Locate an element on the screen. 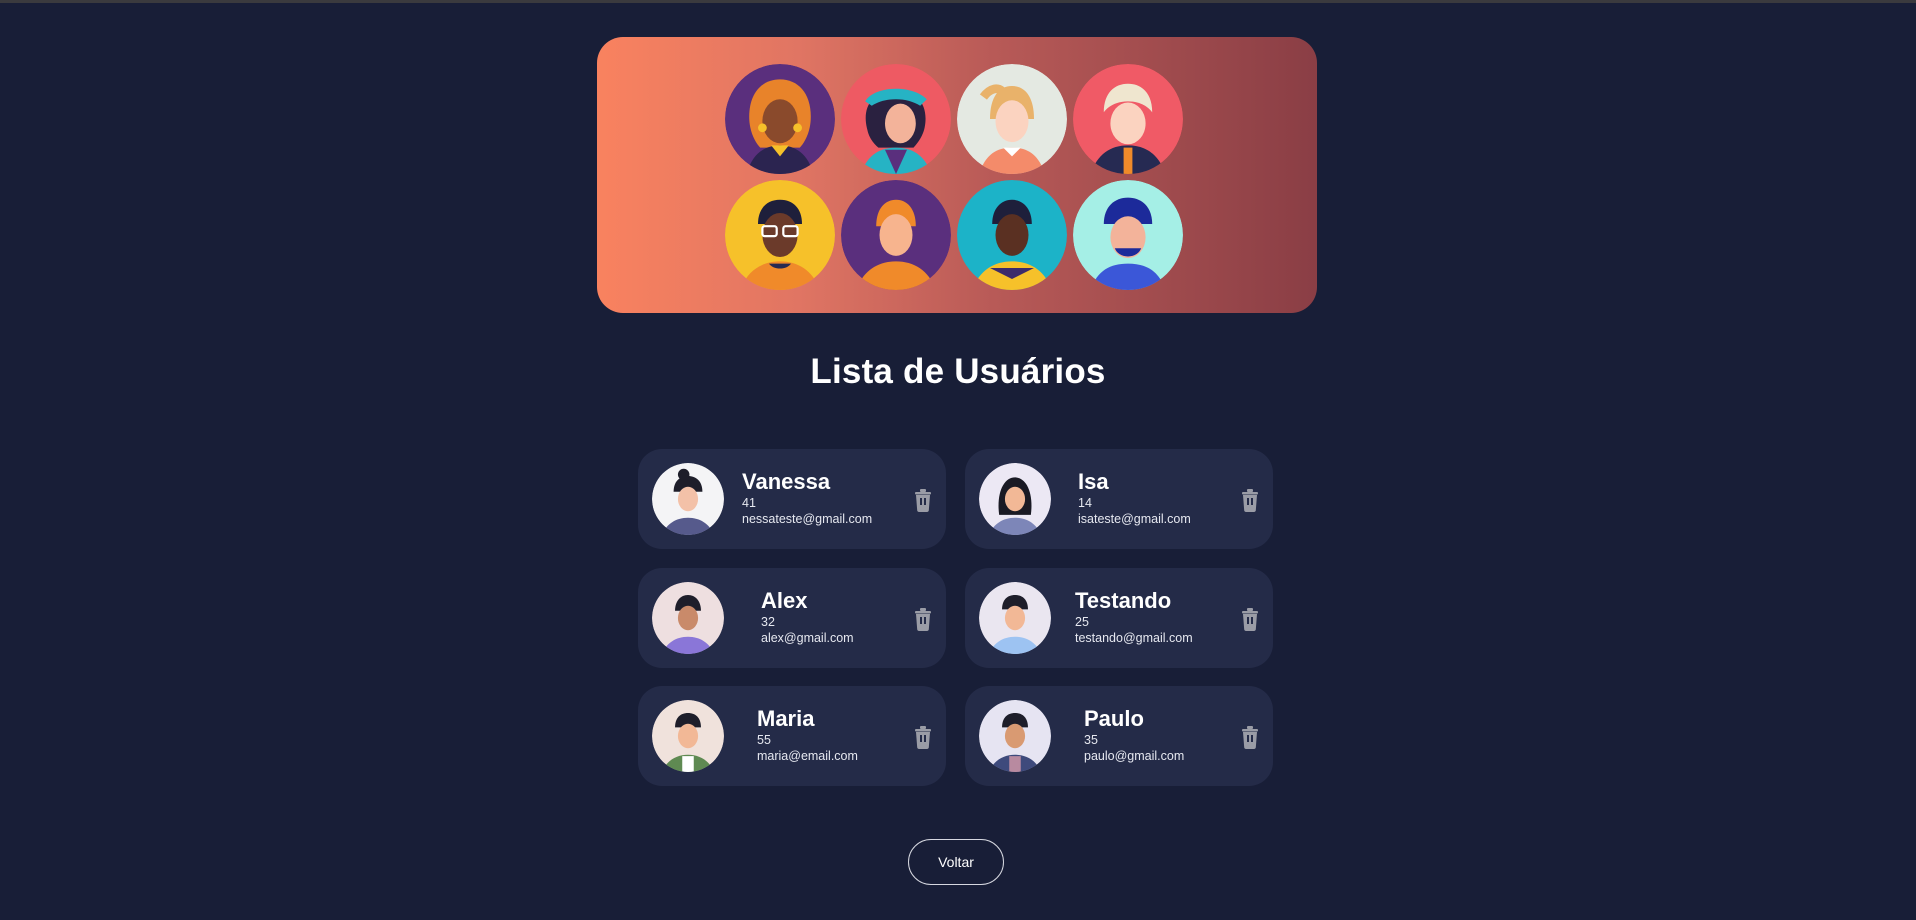 The height and width of the screenshot is (920, 1916). browser-top-border is located at coordinates (958, 1).